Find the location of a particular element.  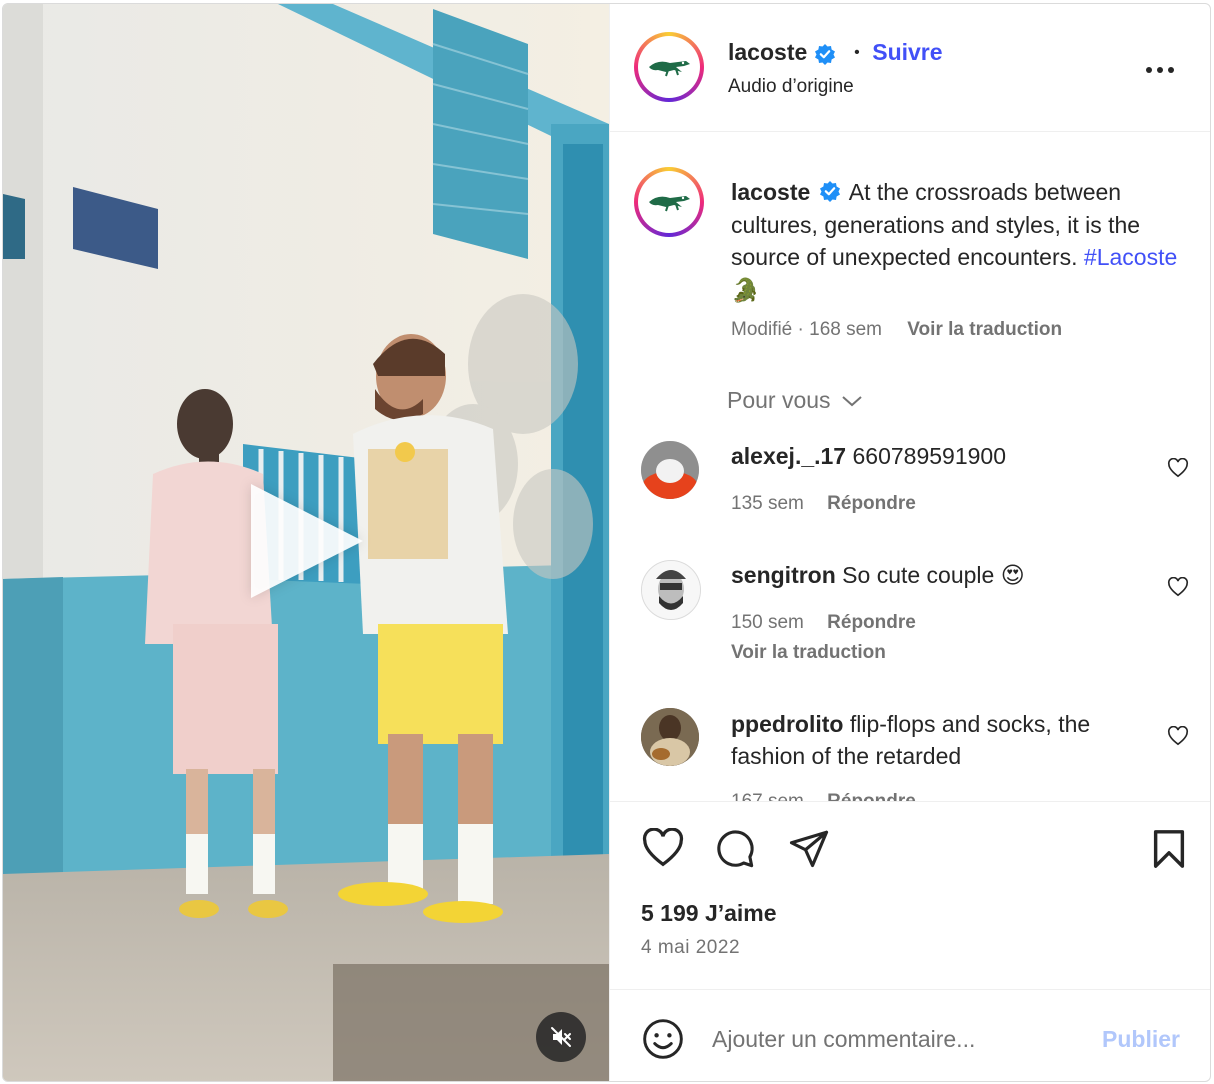

comment-text: sengitron So cute couple 😍 is located at coordinates (931, 575).